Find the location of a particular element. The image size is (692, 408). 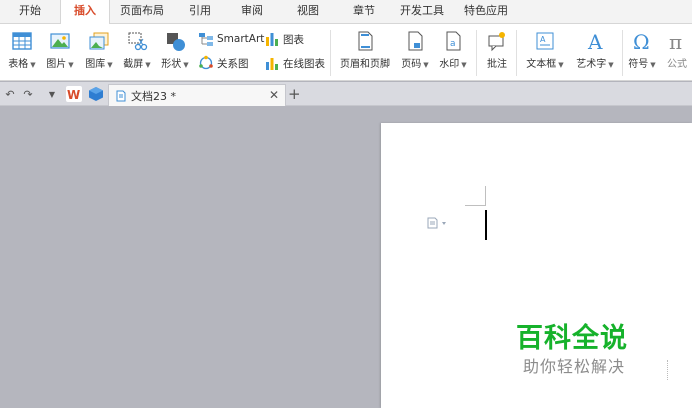

redo-icon: ↷ is located at coordinates (28, 94).